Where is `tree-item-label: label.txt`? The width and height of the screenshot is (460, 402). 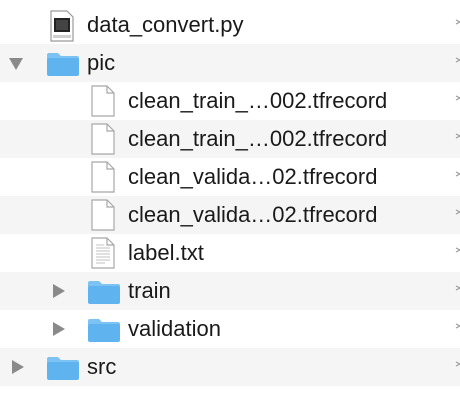 tree-item-label: label.txt is located at coordinates (166, 252).